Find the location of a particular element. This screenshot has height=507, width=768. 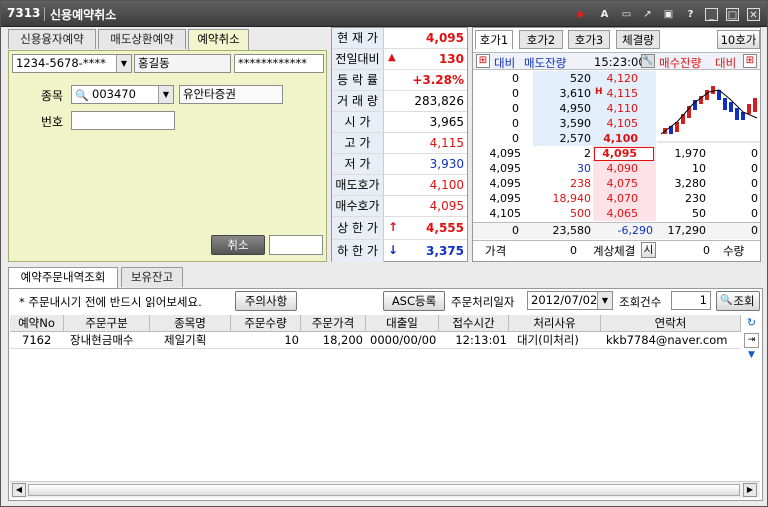

high-price: 4,115 is located at coordinates (446, 143).